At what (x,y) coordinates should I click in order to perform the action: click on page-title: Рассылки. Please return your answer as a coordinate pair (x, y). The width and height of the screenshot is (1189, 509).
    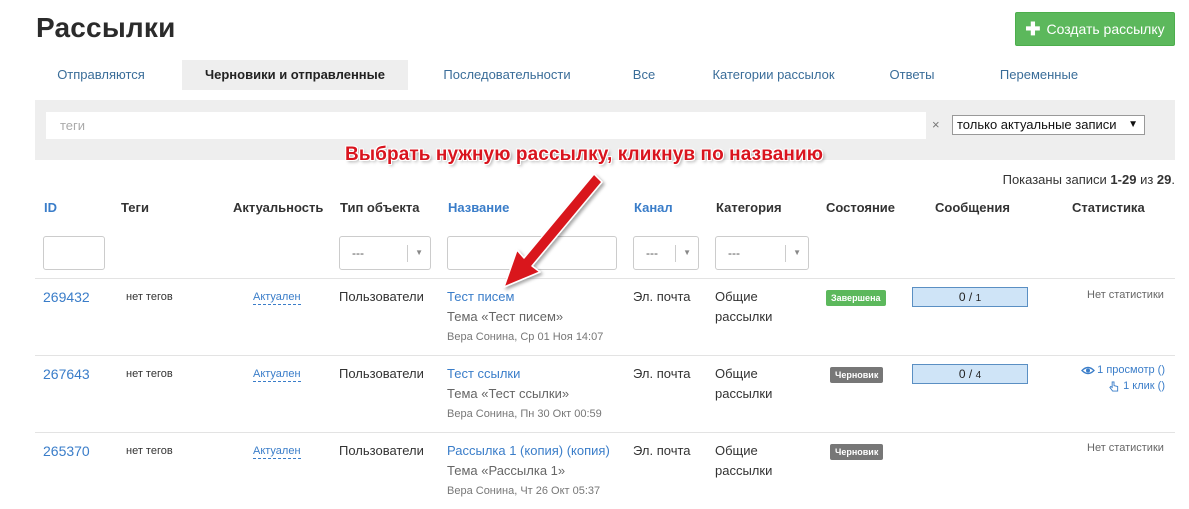
    Looking at the image, I should click on (106, 27).